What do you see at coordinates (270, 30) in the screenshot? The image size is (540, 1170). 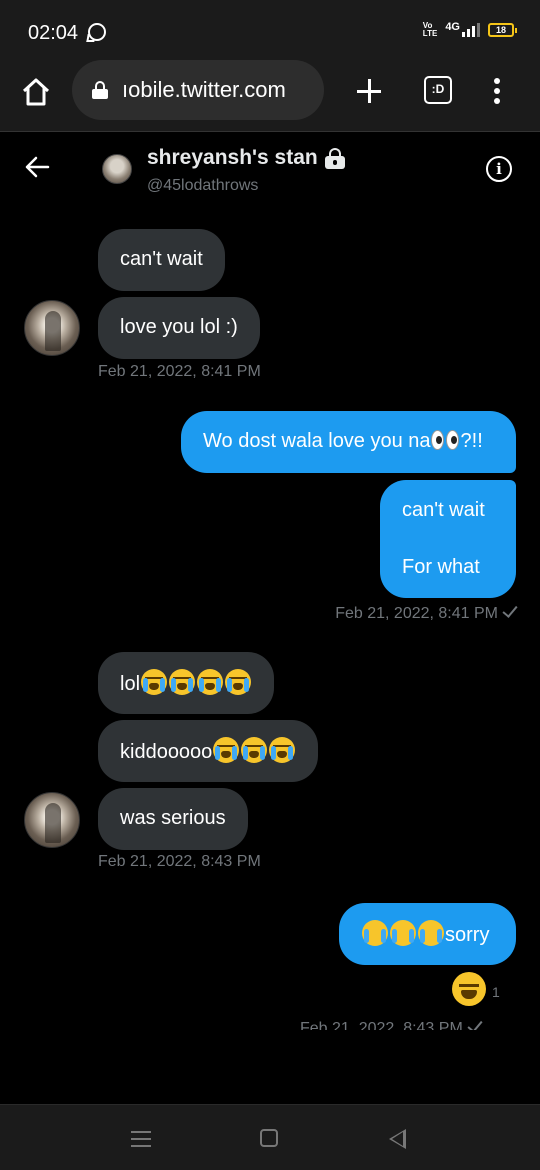 I see `status-bar: 02:04 Vo LTE 4G 18` at bounding box center [270, 30].